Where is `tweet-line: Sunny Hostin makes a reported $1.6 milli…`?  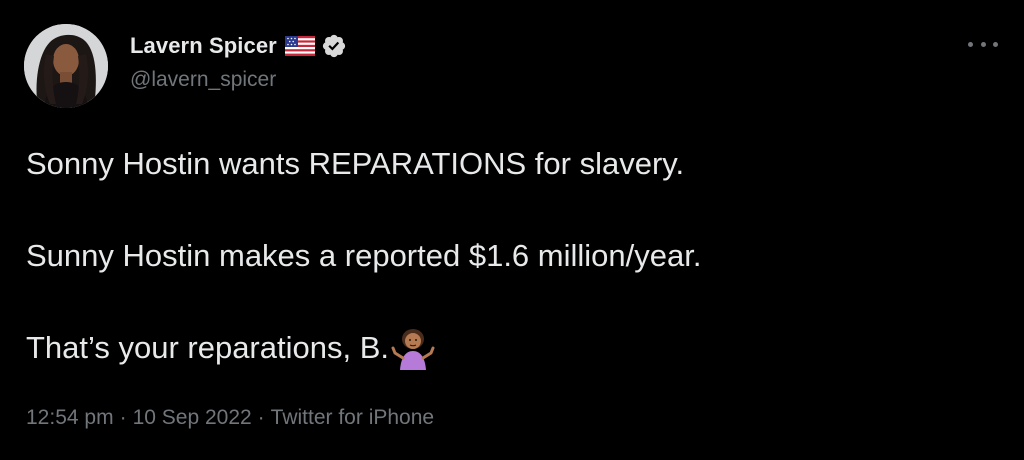
tweet-line: Sunny Hostin makes a reported $1.6 milli… is located at coordinates (364, 255).